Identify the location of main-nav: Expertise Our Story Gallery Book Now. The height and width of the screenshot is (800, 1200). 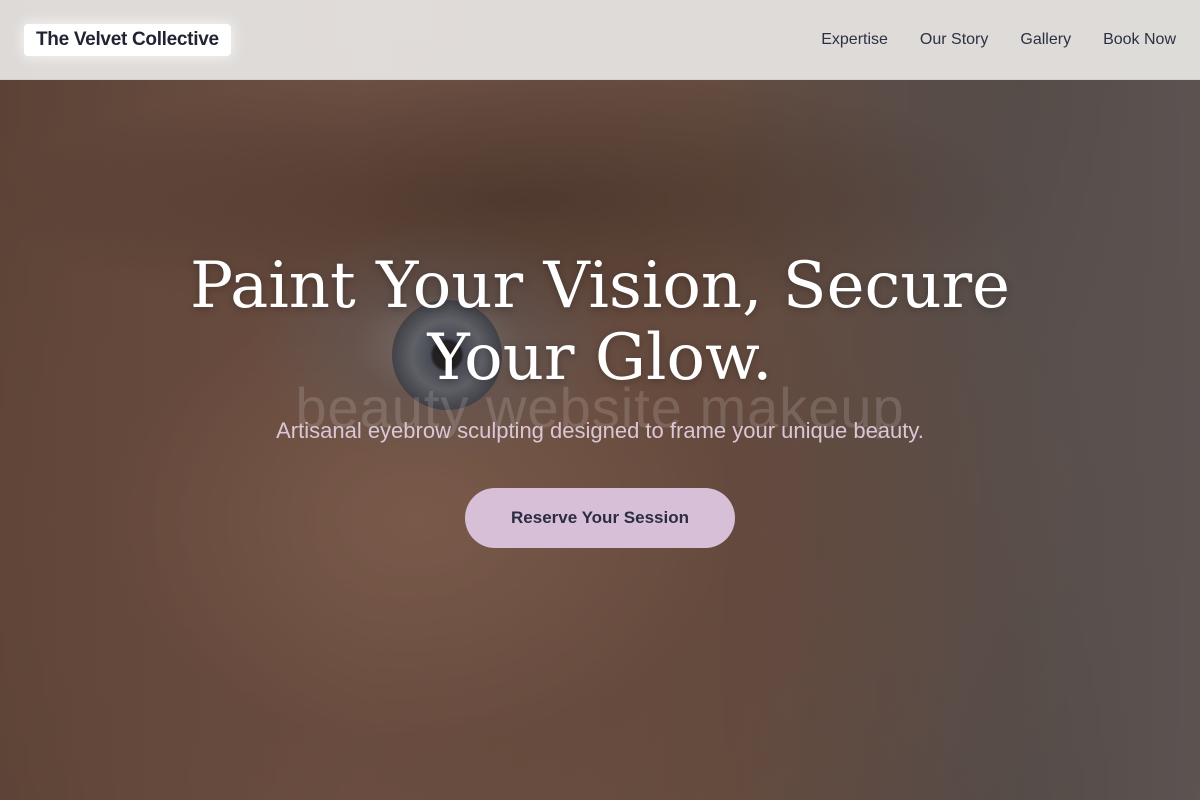
(998, 40).